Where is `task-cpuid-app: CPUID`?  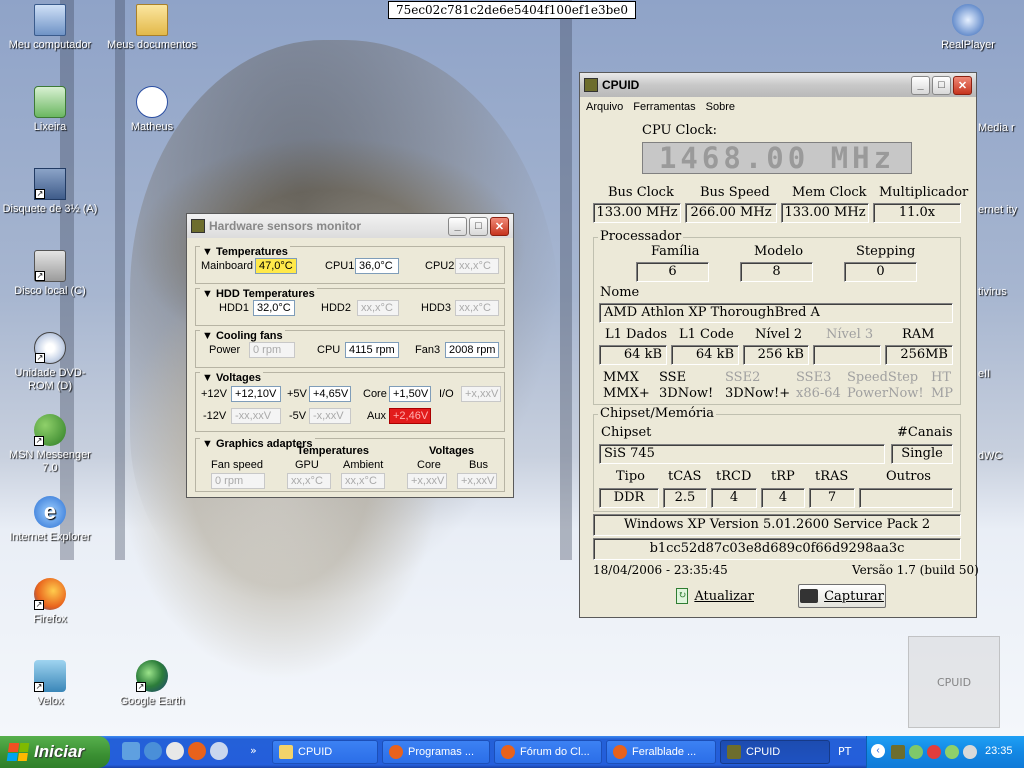 task-cpuid-app: CPUID is located at coordinates (775, 752).